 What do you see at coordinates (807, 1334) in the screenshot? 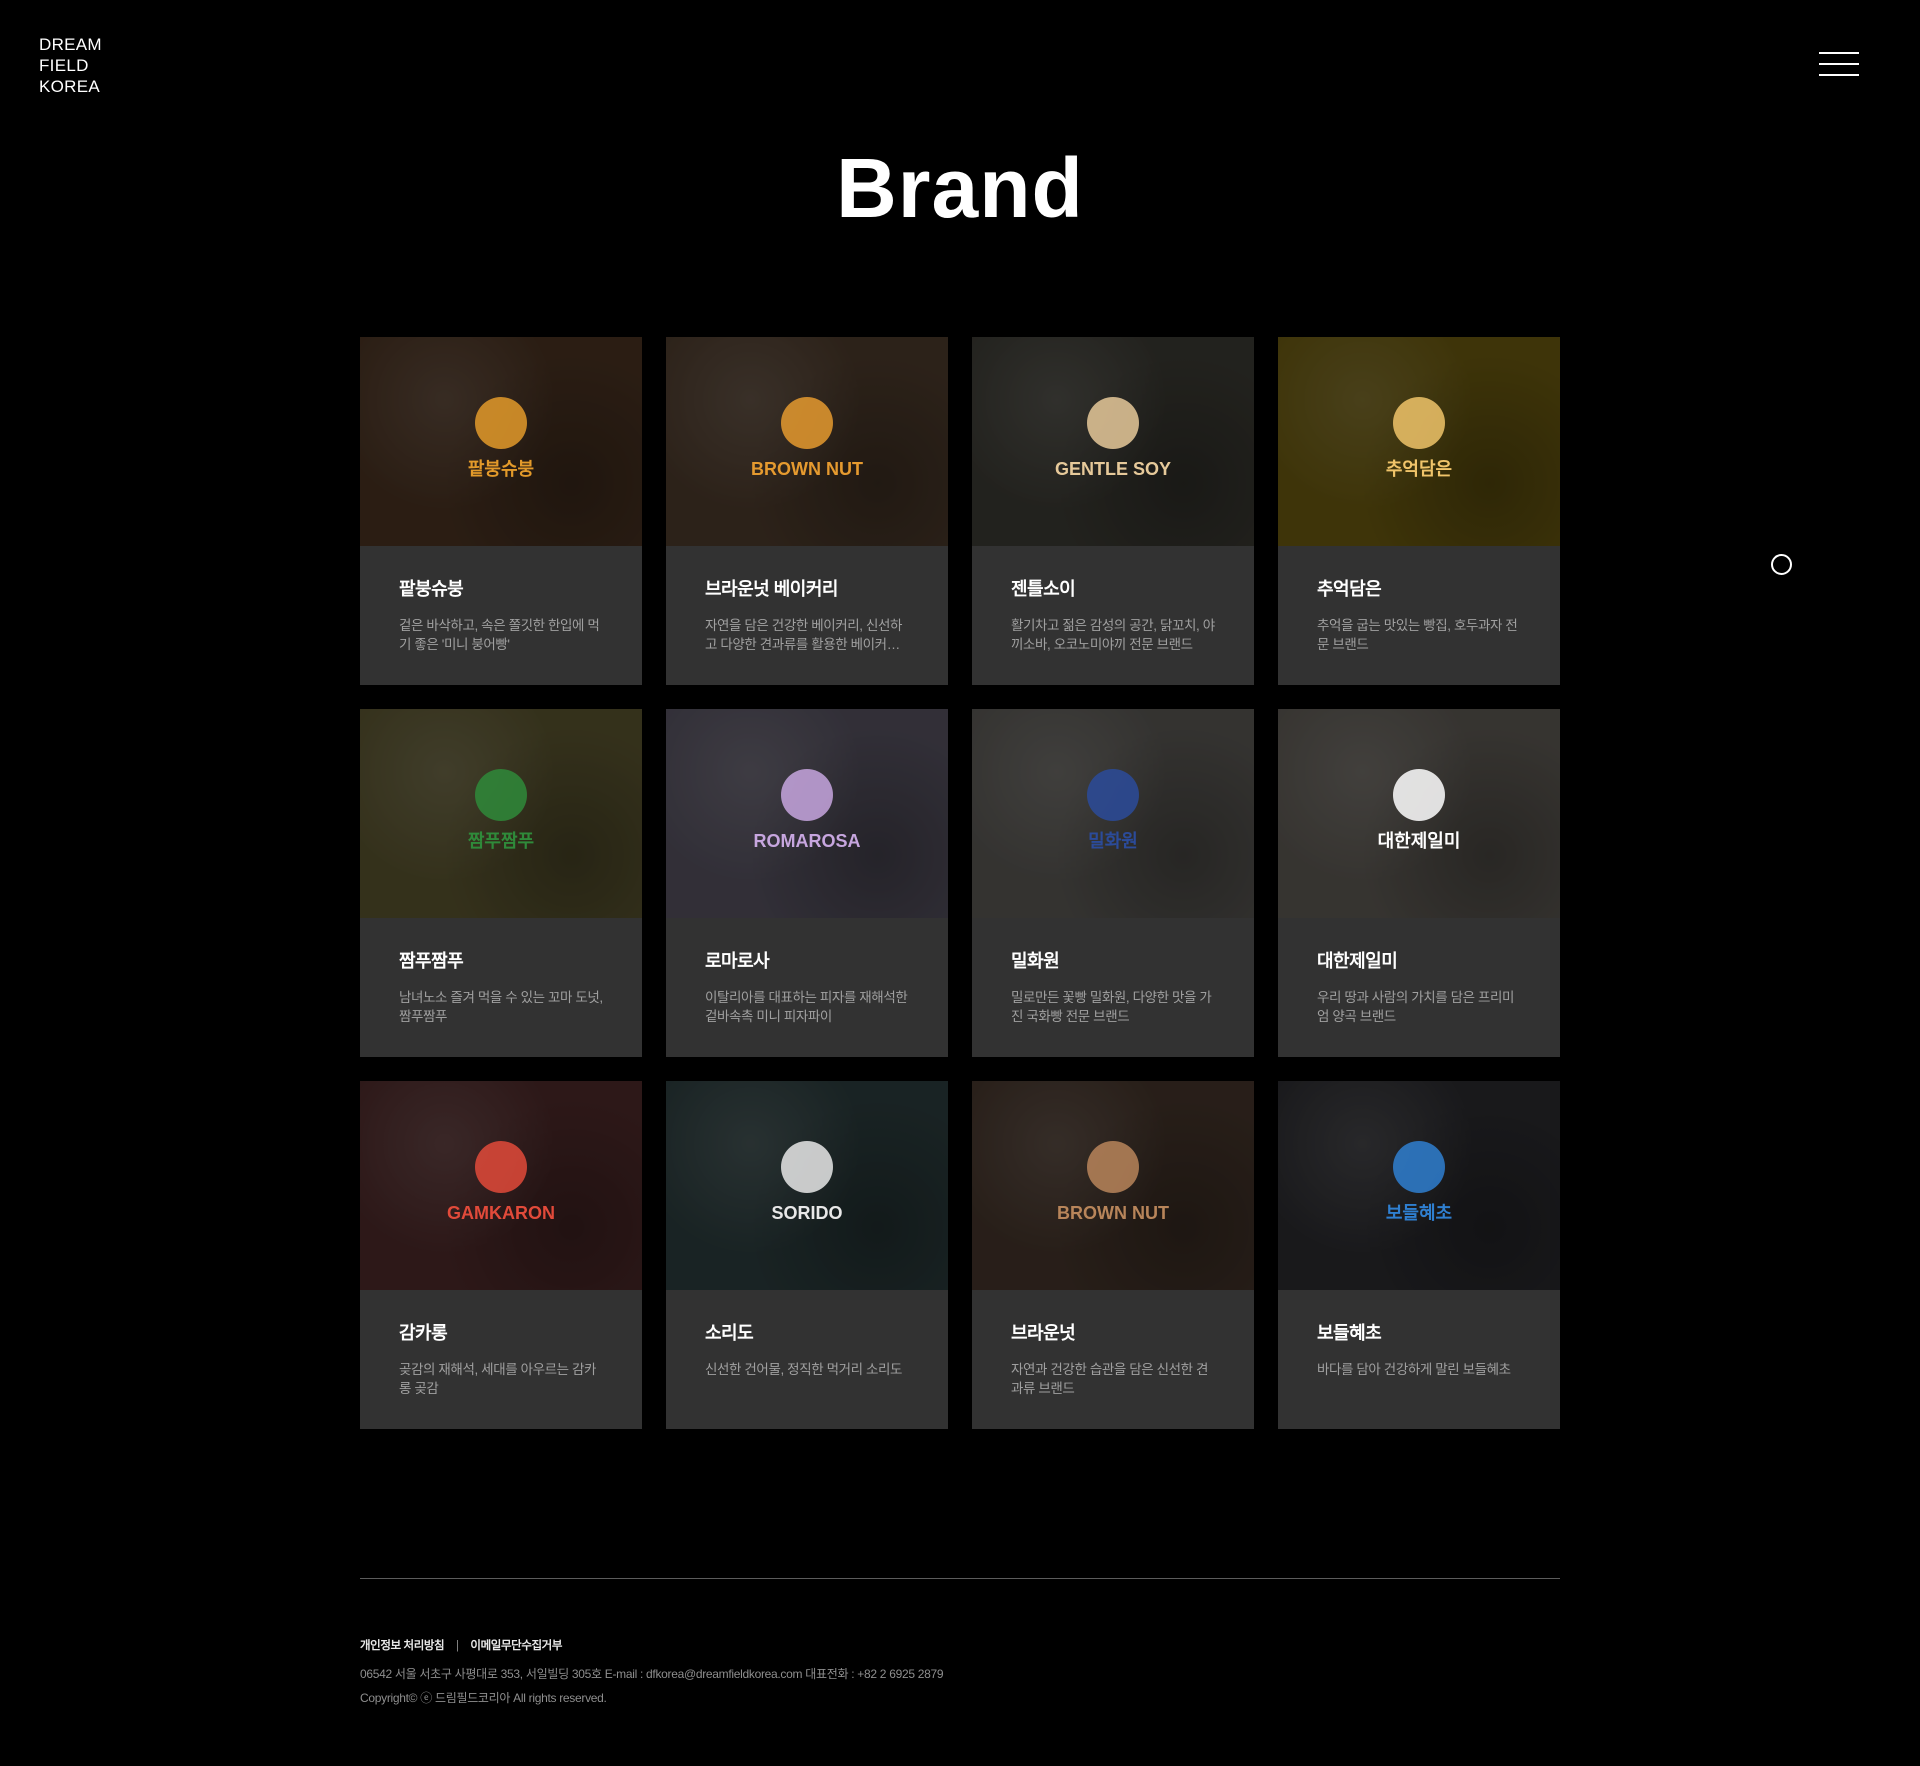
I see `brand-card-body: 소리도신선한 건어물, 정직한 먹거리 소리도` at bounding box center [807, 1334].